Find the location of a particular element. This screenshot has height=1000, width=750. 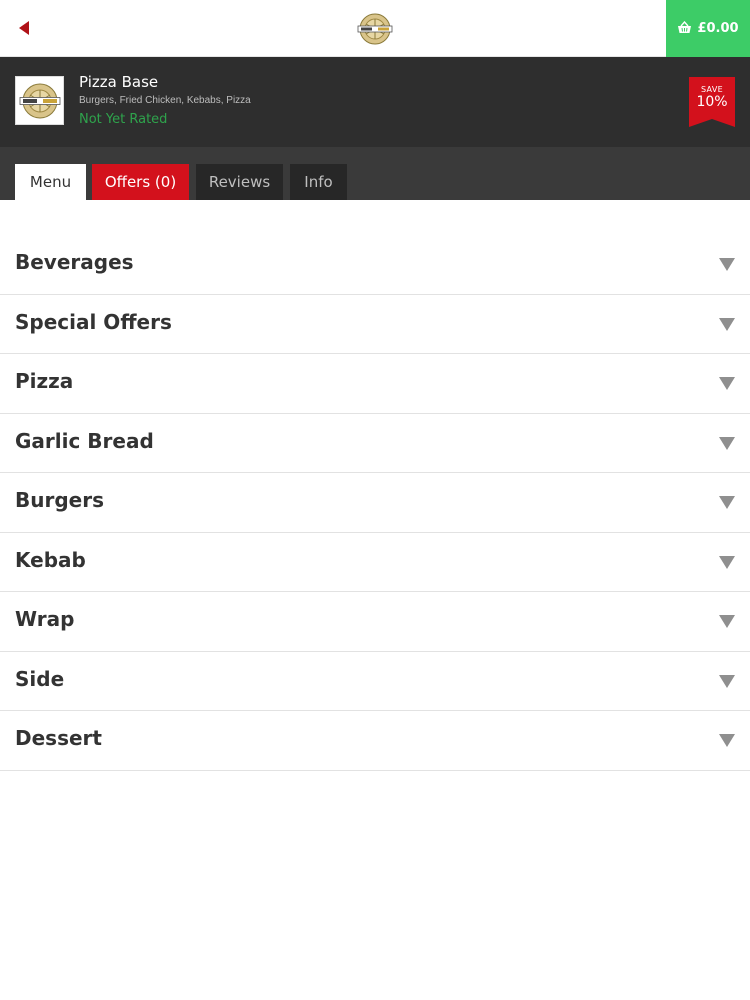

category-name: Special Offers is located at coordinates (93, 321).